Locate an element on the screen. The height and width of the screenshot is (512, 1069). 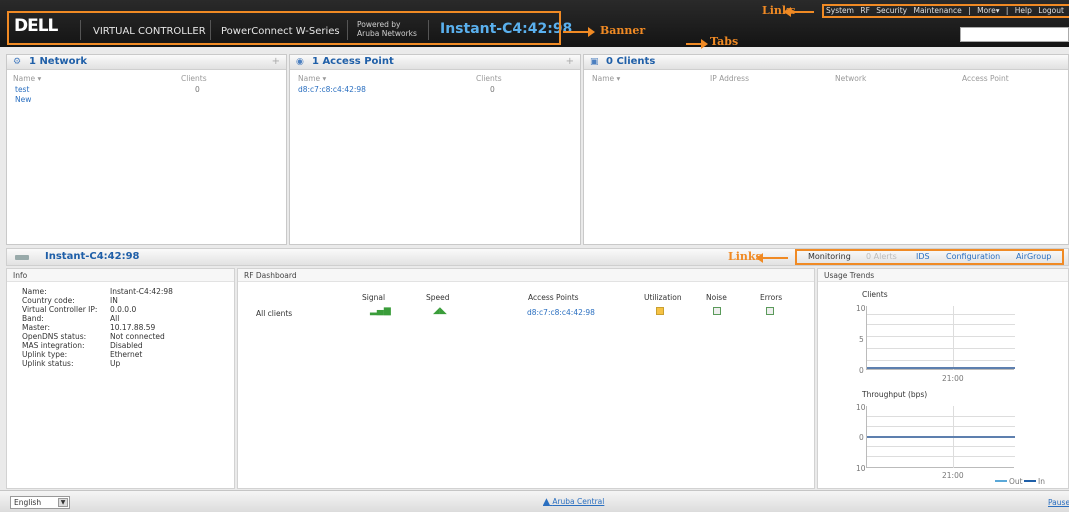
clients-series-line is located at coordinates (941, 368).